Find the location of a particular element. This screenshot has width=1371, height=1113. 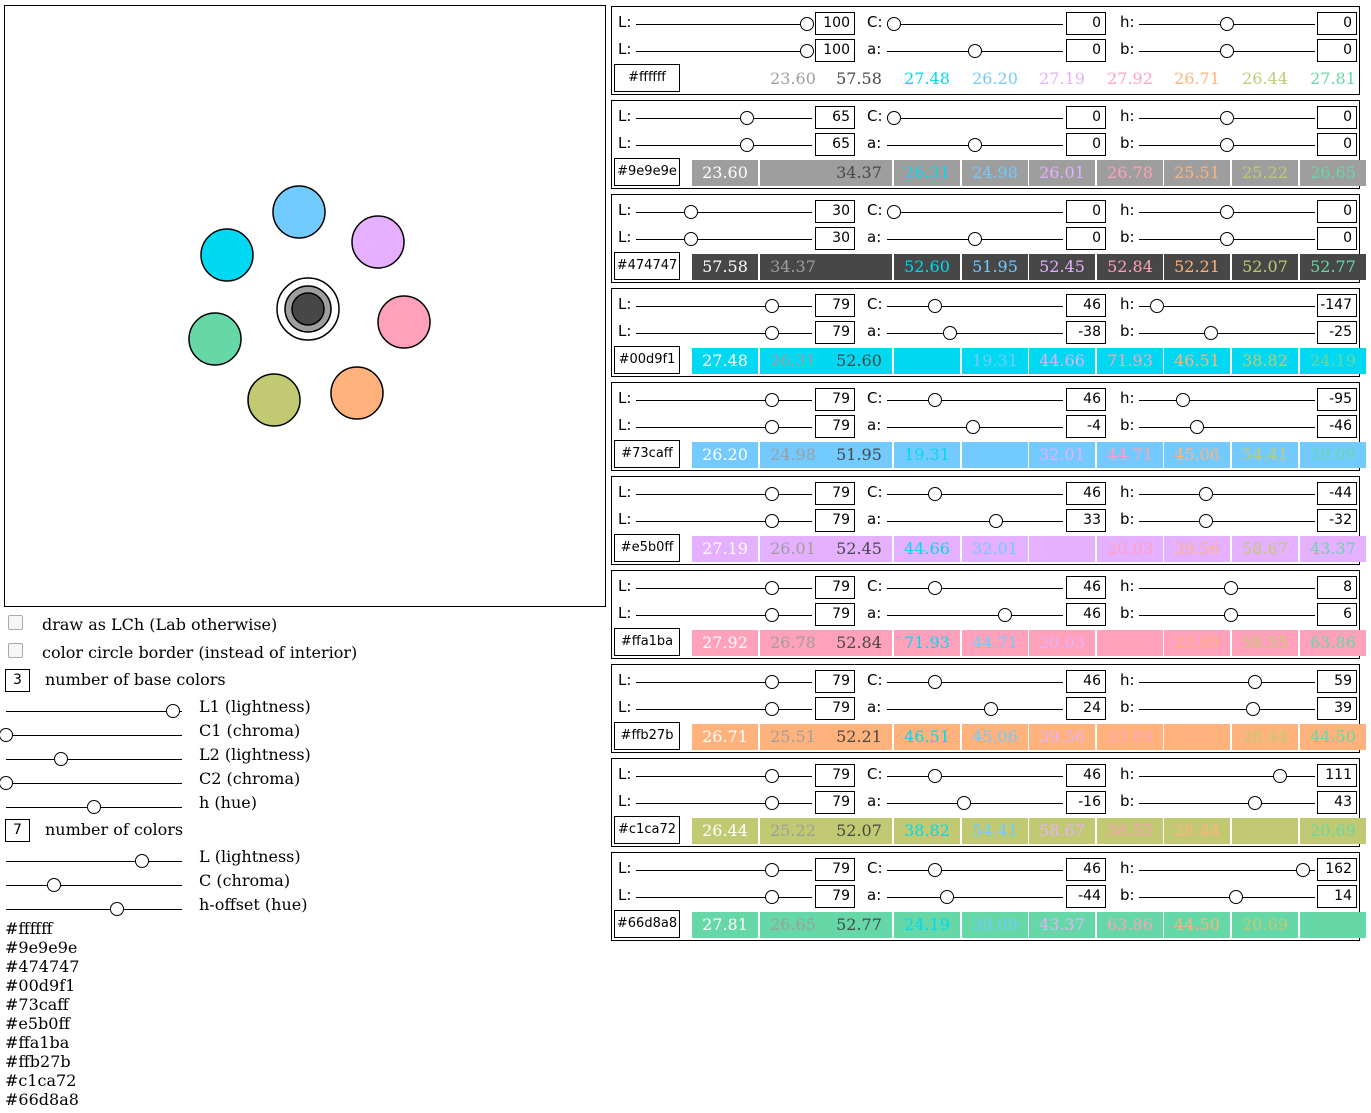

num-base-colors-input: 3 is located at coordinates (17, 680).